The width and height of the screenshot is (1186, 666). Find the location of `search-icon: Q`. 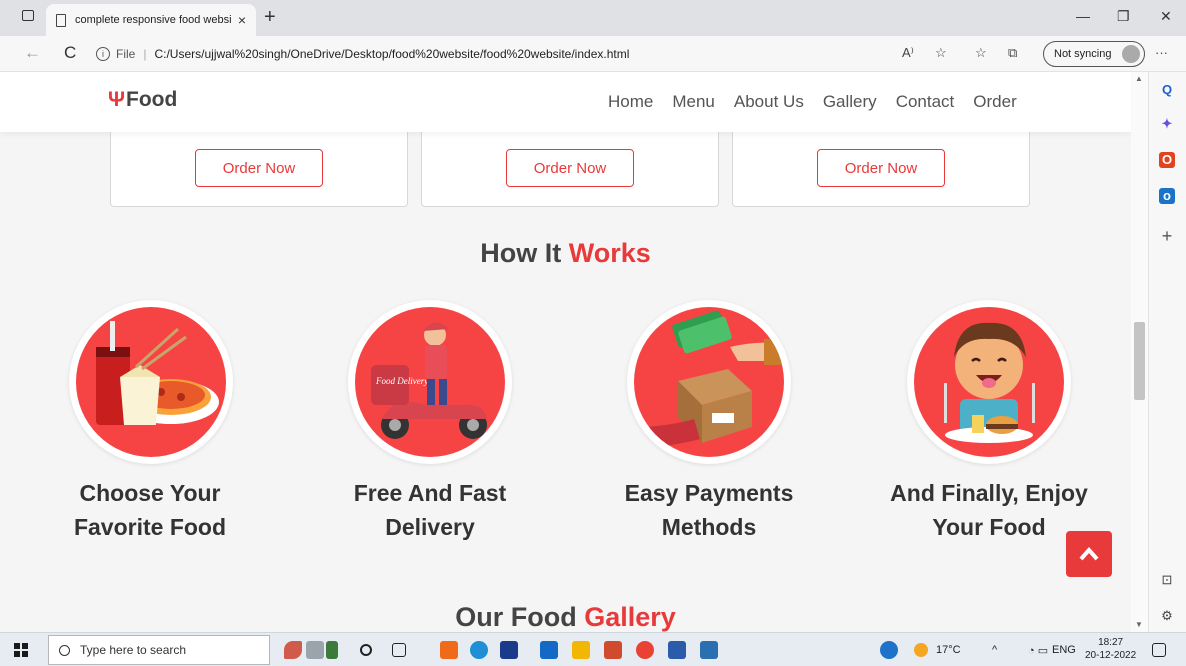

search-icon: Q is located at coordinates (1167, 90).